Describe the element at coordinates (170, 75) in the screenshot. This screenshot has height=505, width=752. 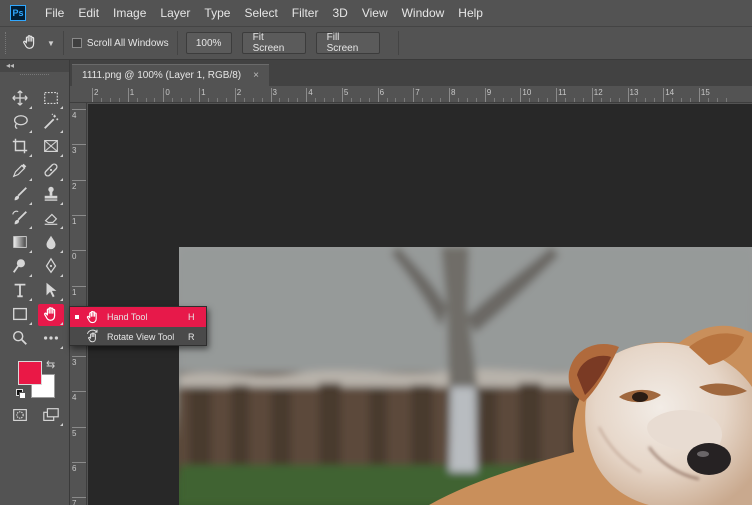
I see `document-tab: 1111.png @ 100% (Layer 1, RGB/8) ×` at that location.